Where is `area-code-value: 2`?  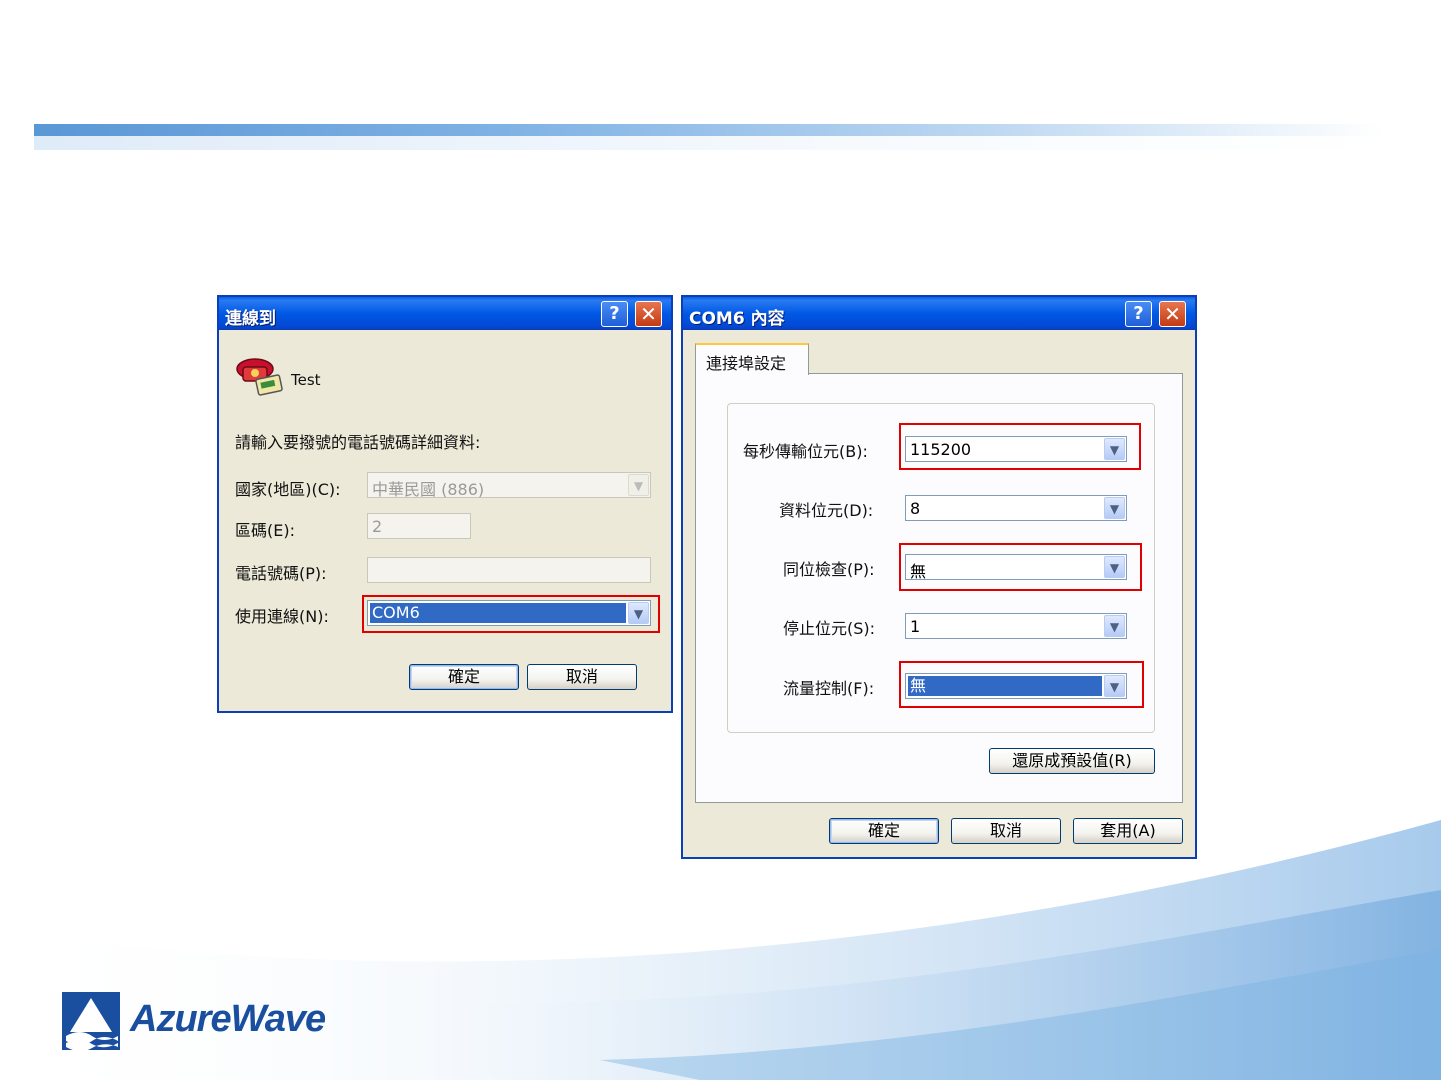
area-code-value: 2 is located at coordinates (377, 526).